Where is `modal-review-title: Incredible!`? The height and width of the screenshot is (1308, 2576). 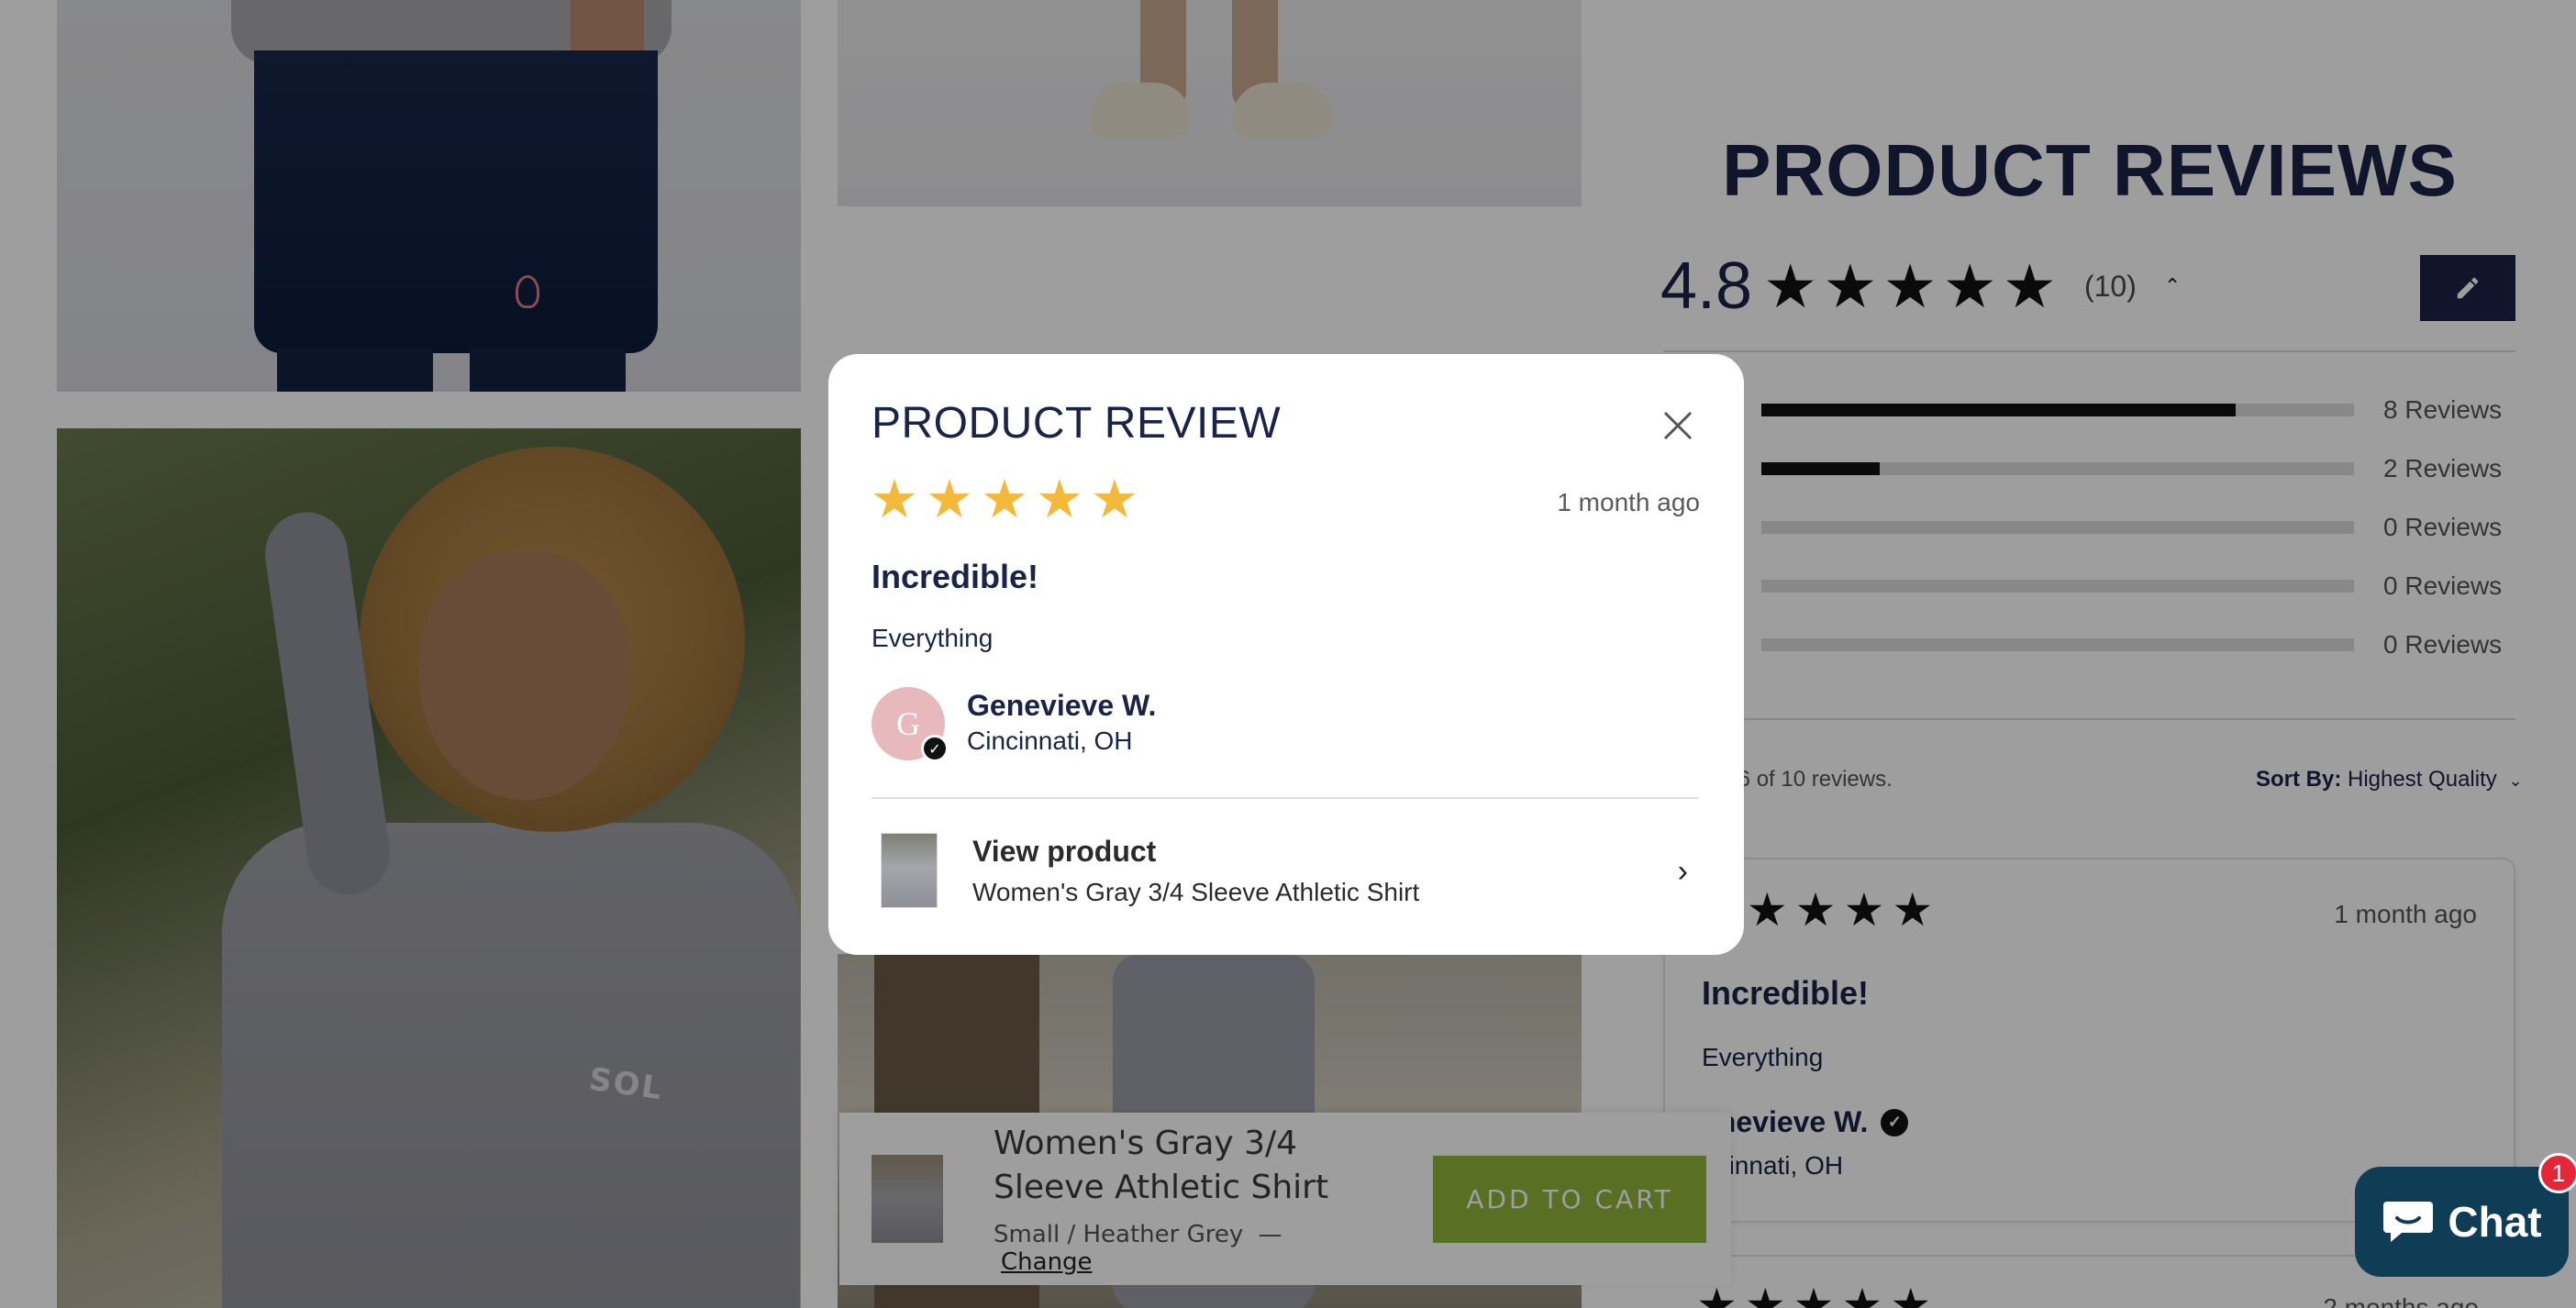
modal-review-title: Incredible! is located at coordinates (955, 576).